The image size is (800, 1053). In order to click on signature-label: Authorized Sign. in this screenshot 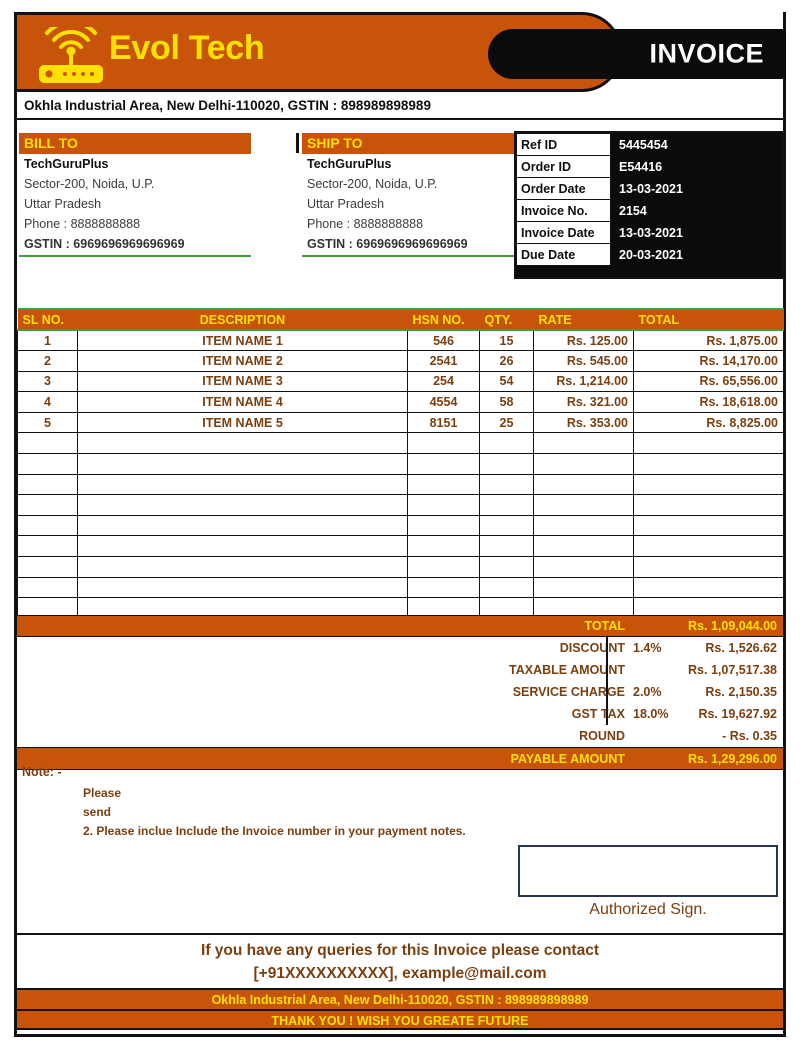, I will do `click(648, 909)`.